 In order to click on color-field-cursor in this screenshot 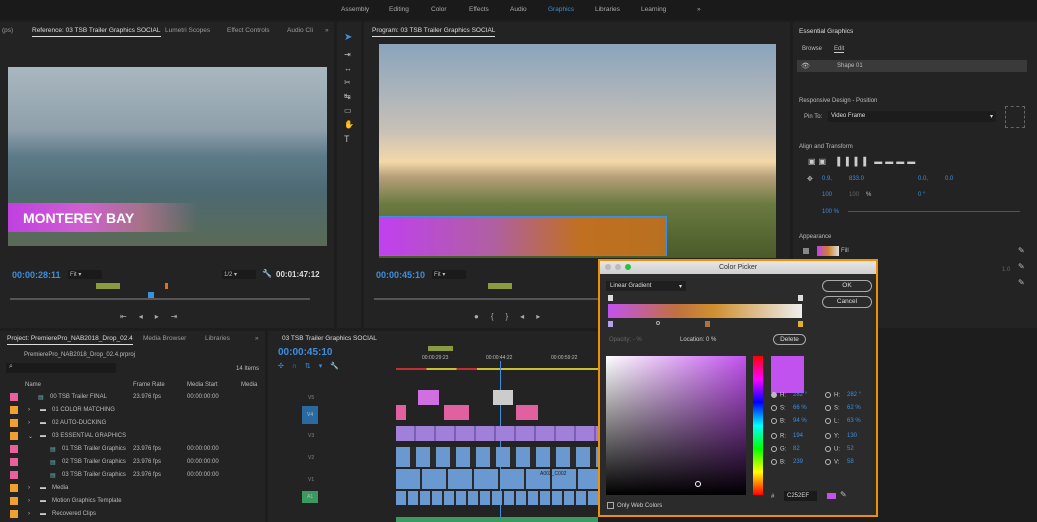, I will do `click(698, 484)`.